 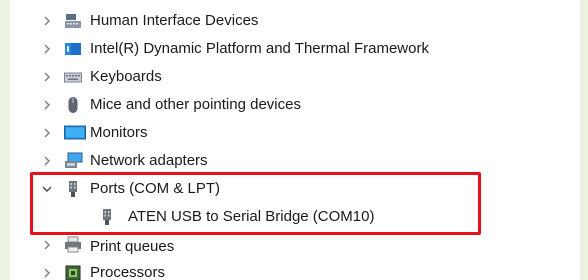 I want to click on tree-item-label: Monitors, so click(x=119, y=132).